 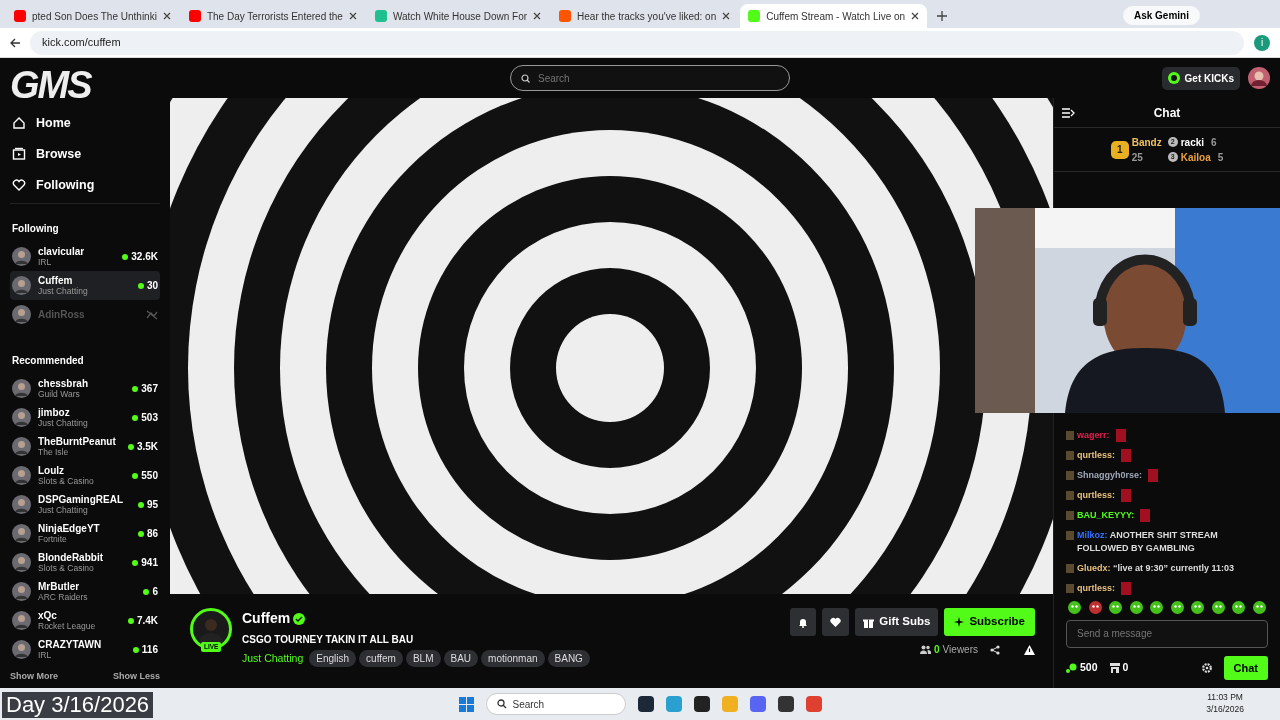 I want to click on browse-icon, so click(x=19, y=154).